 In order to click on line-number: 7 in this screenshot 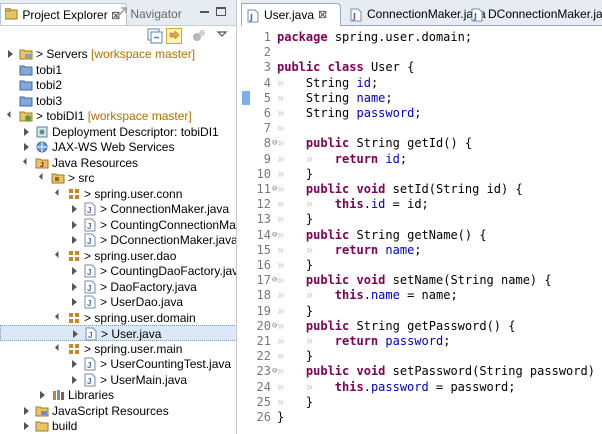, I will do `click(267, 128)`.